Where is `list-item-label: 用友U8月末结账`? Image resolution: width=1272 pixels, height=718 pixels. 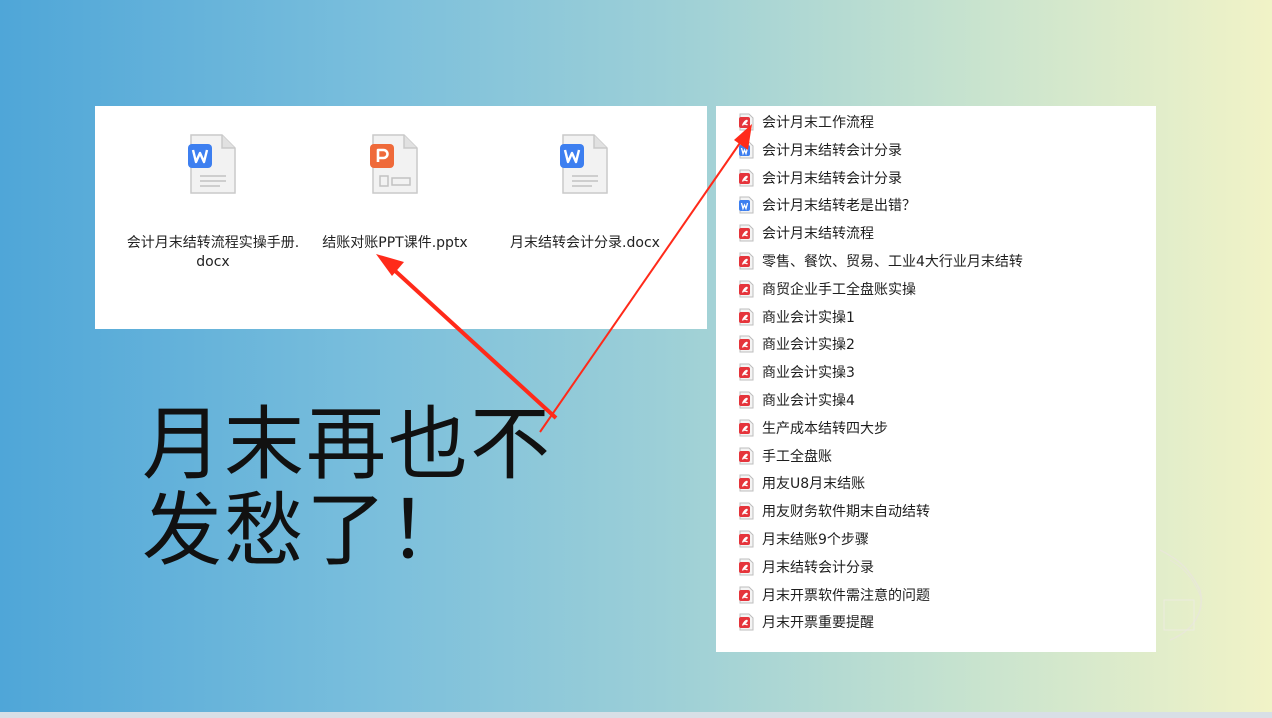 list-item-label: 用友U8月末结账 is located at coordinates (814, 484).